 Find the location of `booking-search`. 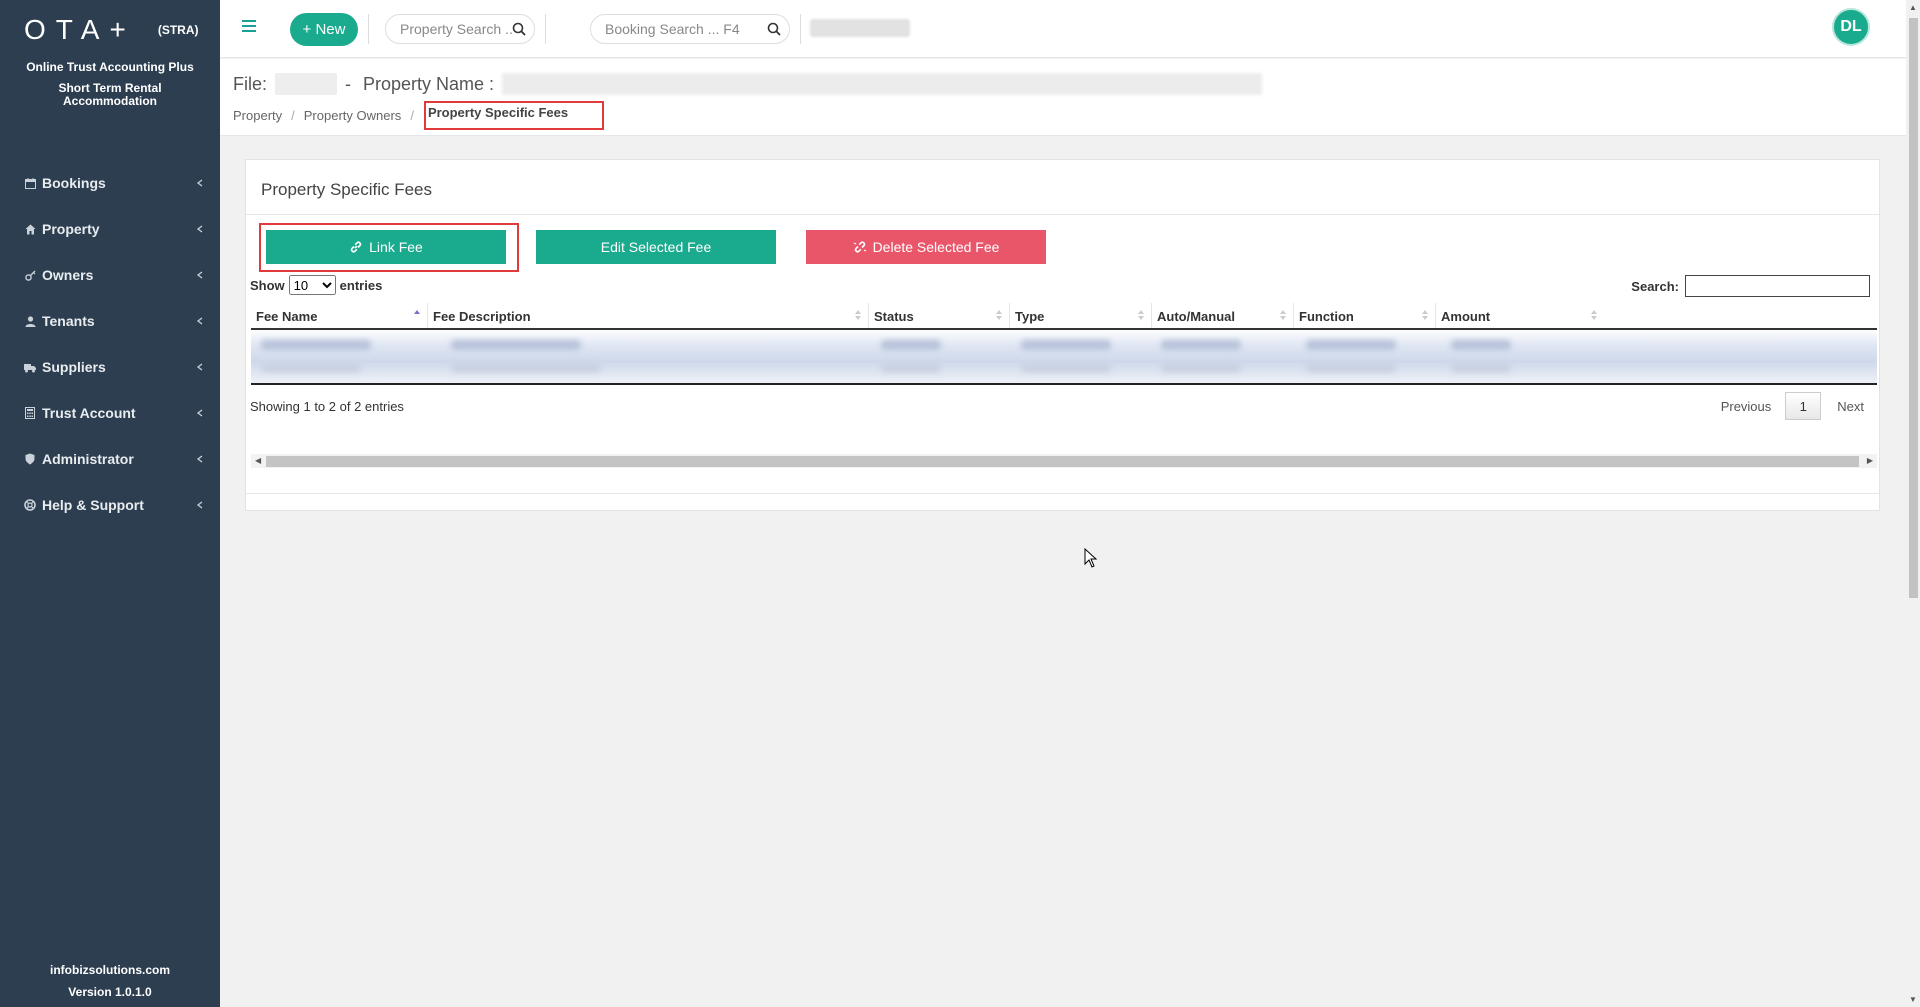

booking-search is located at coordinates (690, 29).